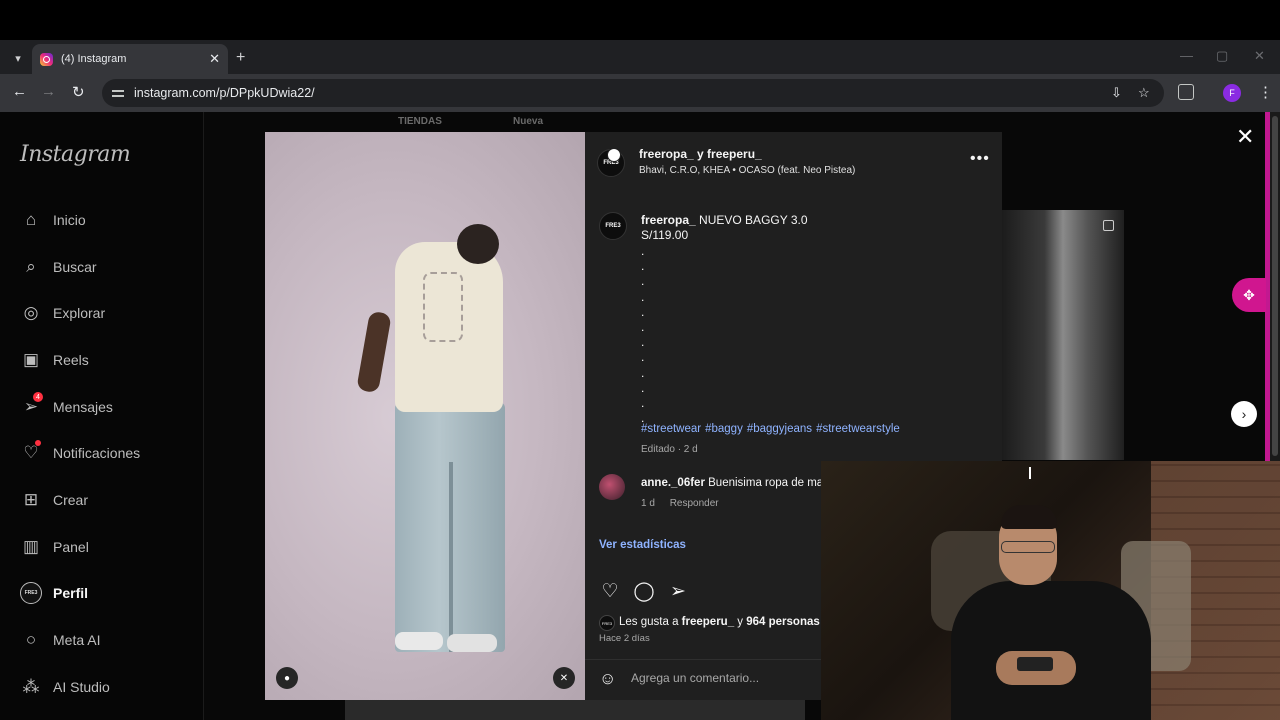  Describe the element at coordinates (649, 622) in the screenshot. I see `likes-prefix: Les gusta a` at that location.